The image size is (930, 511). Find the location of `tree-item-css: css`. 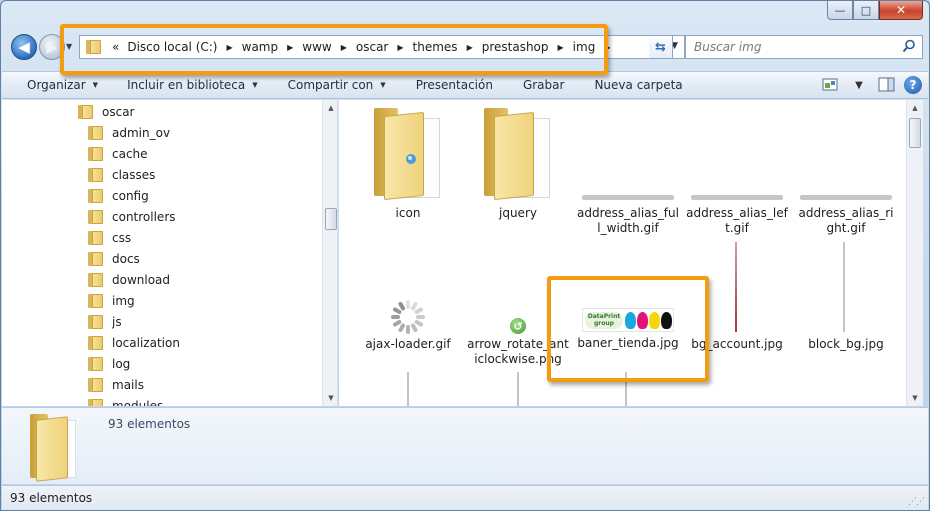

tree-item-css: css is located at coordinates (109, 237).